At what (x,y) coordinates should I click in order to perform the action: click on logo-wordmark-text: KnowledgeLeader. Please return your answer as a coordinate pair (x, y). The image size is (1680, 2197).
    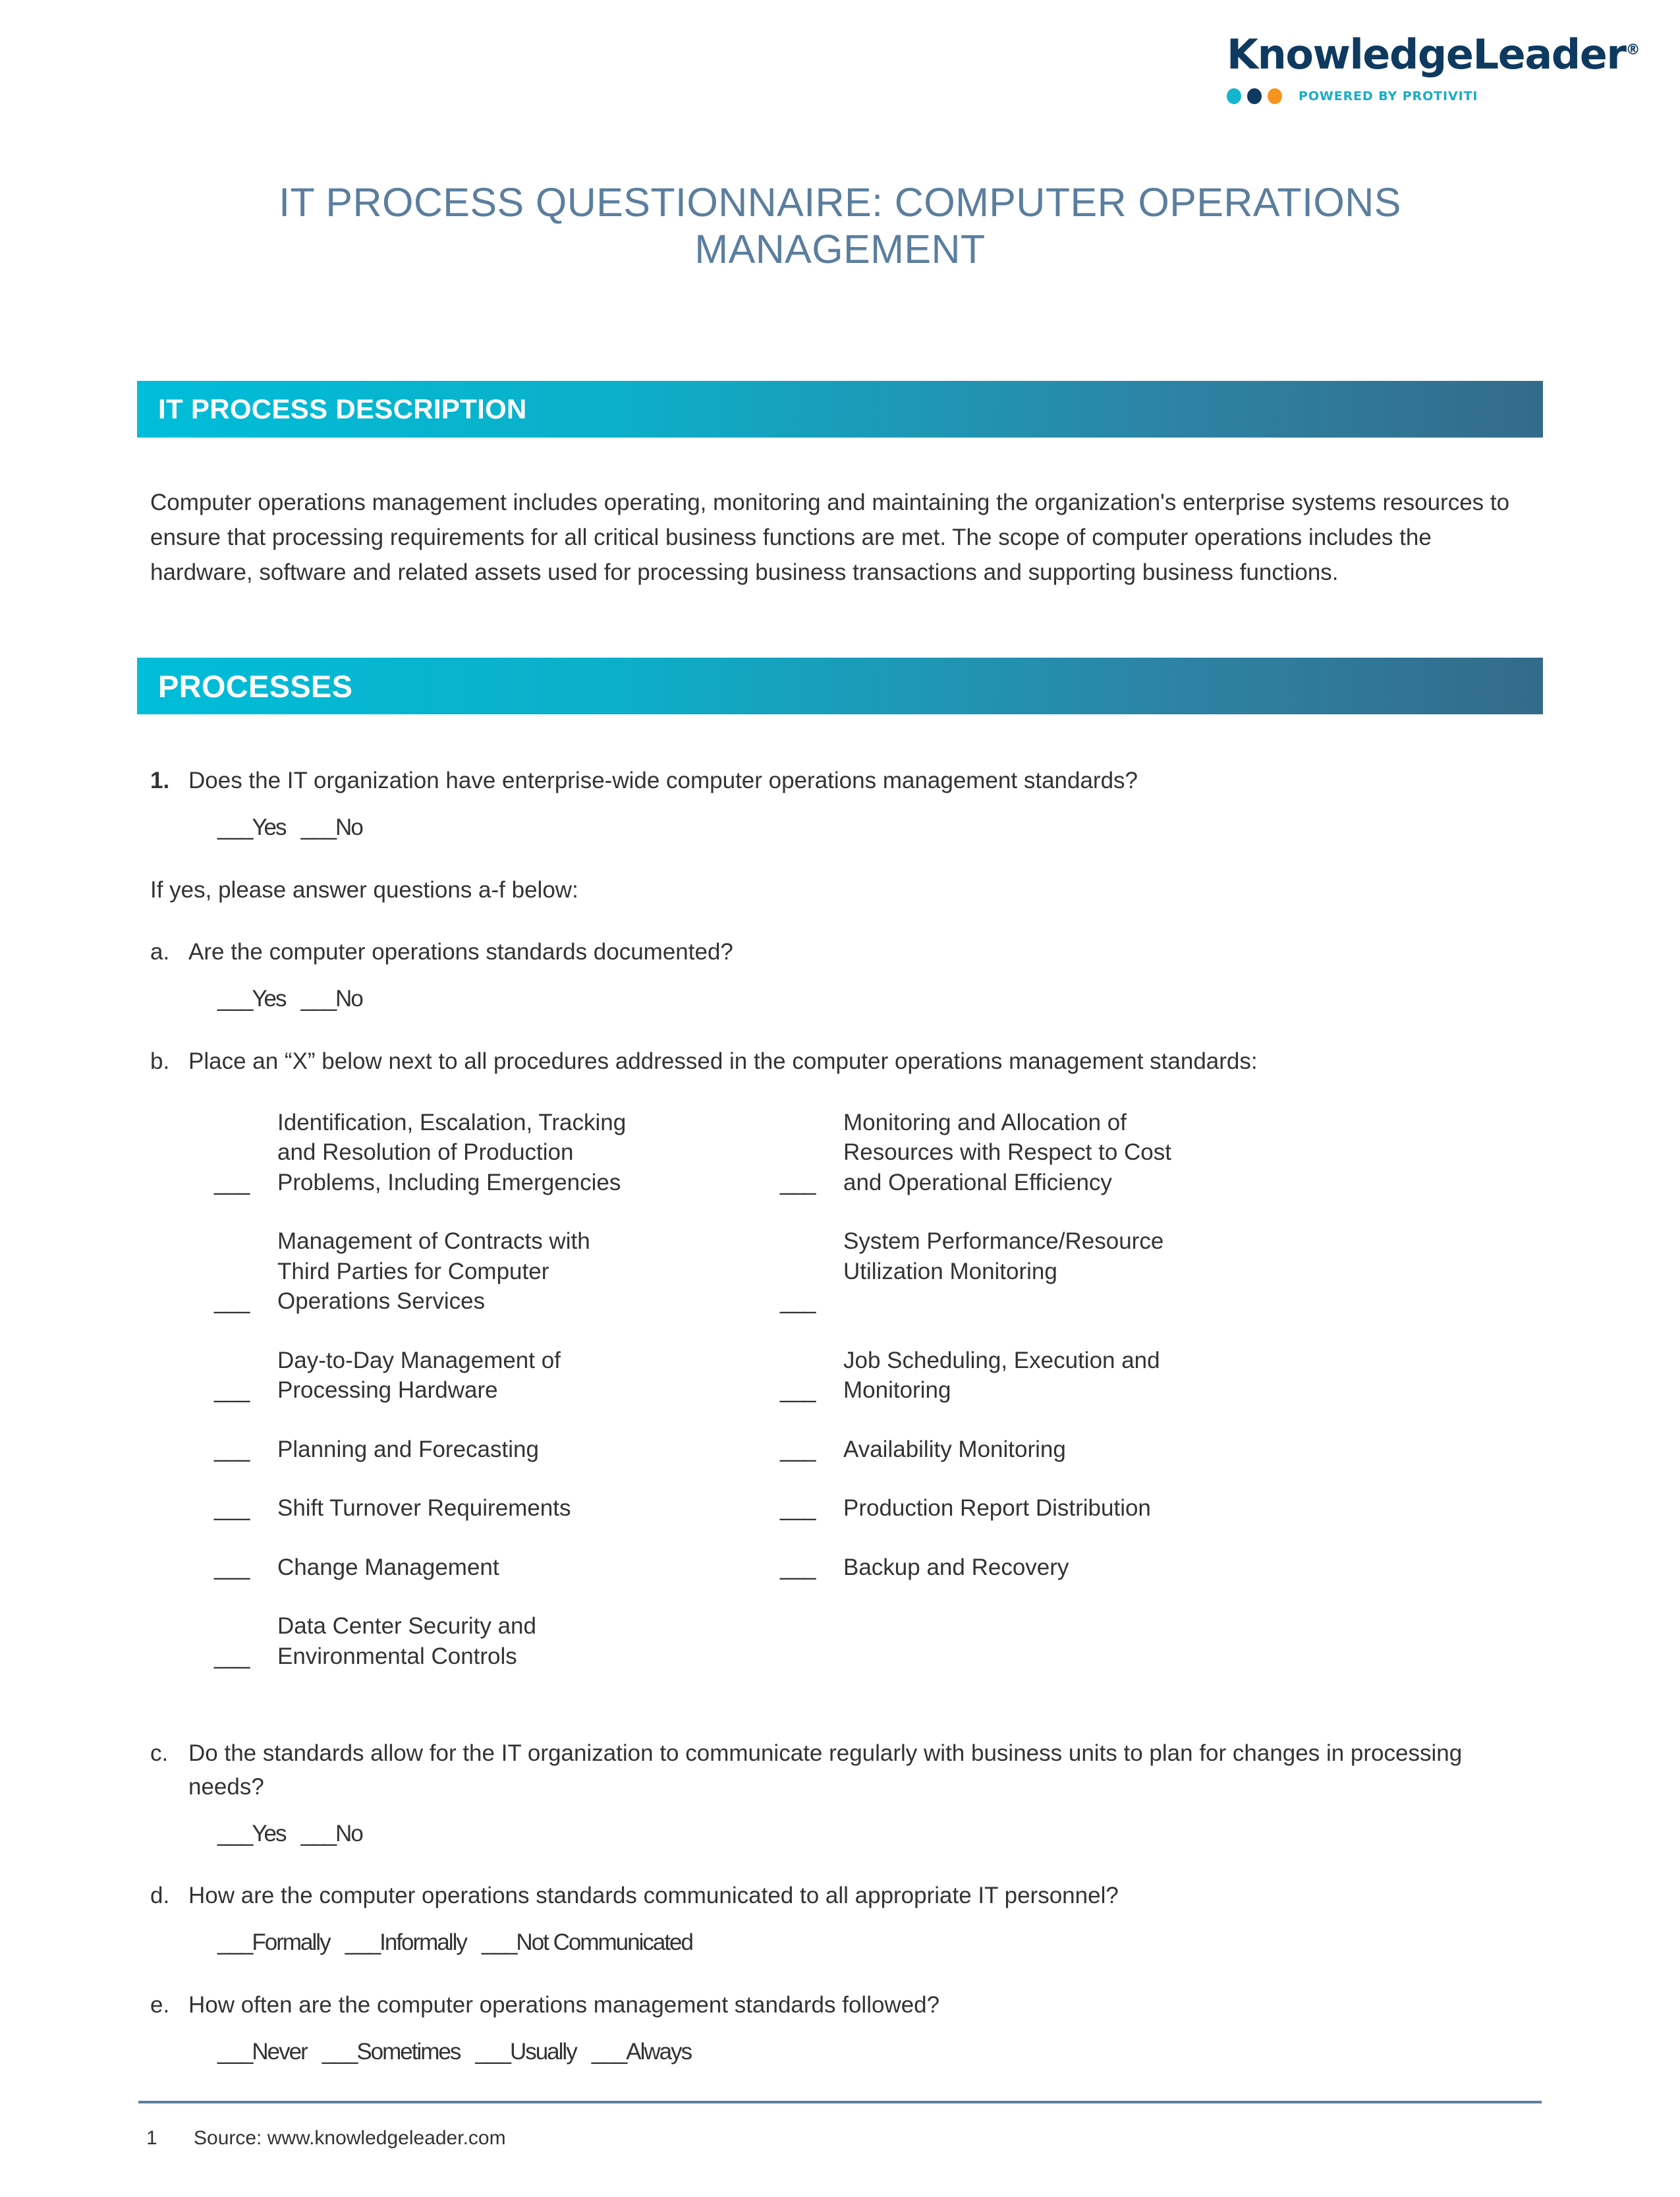
    Looking at the image, I should click on (1427, 54).